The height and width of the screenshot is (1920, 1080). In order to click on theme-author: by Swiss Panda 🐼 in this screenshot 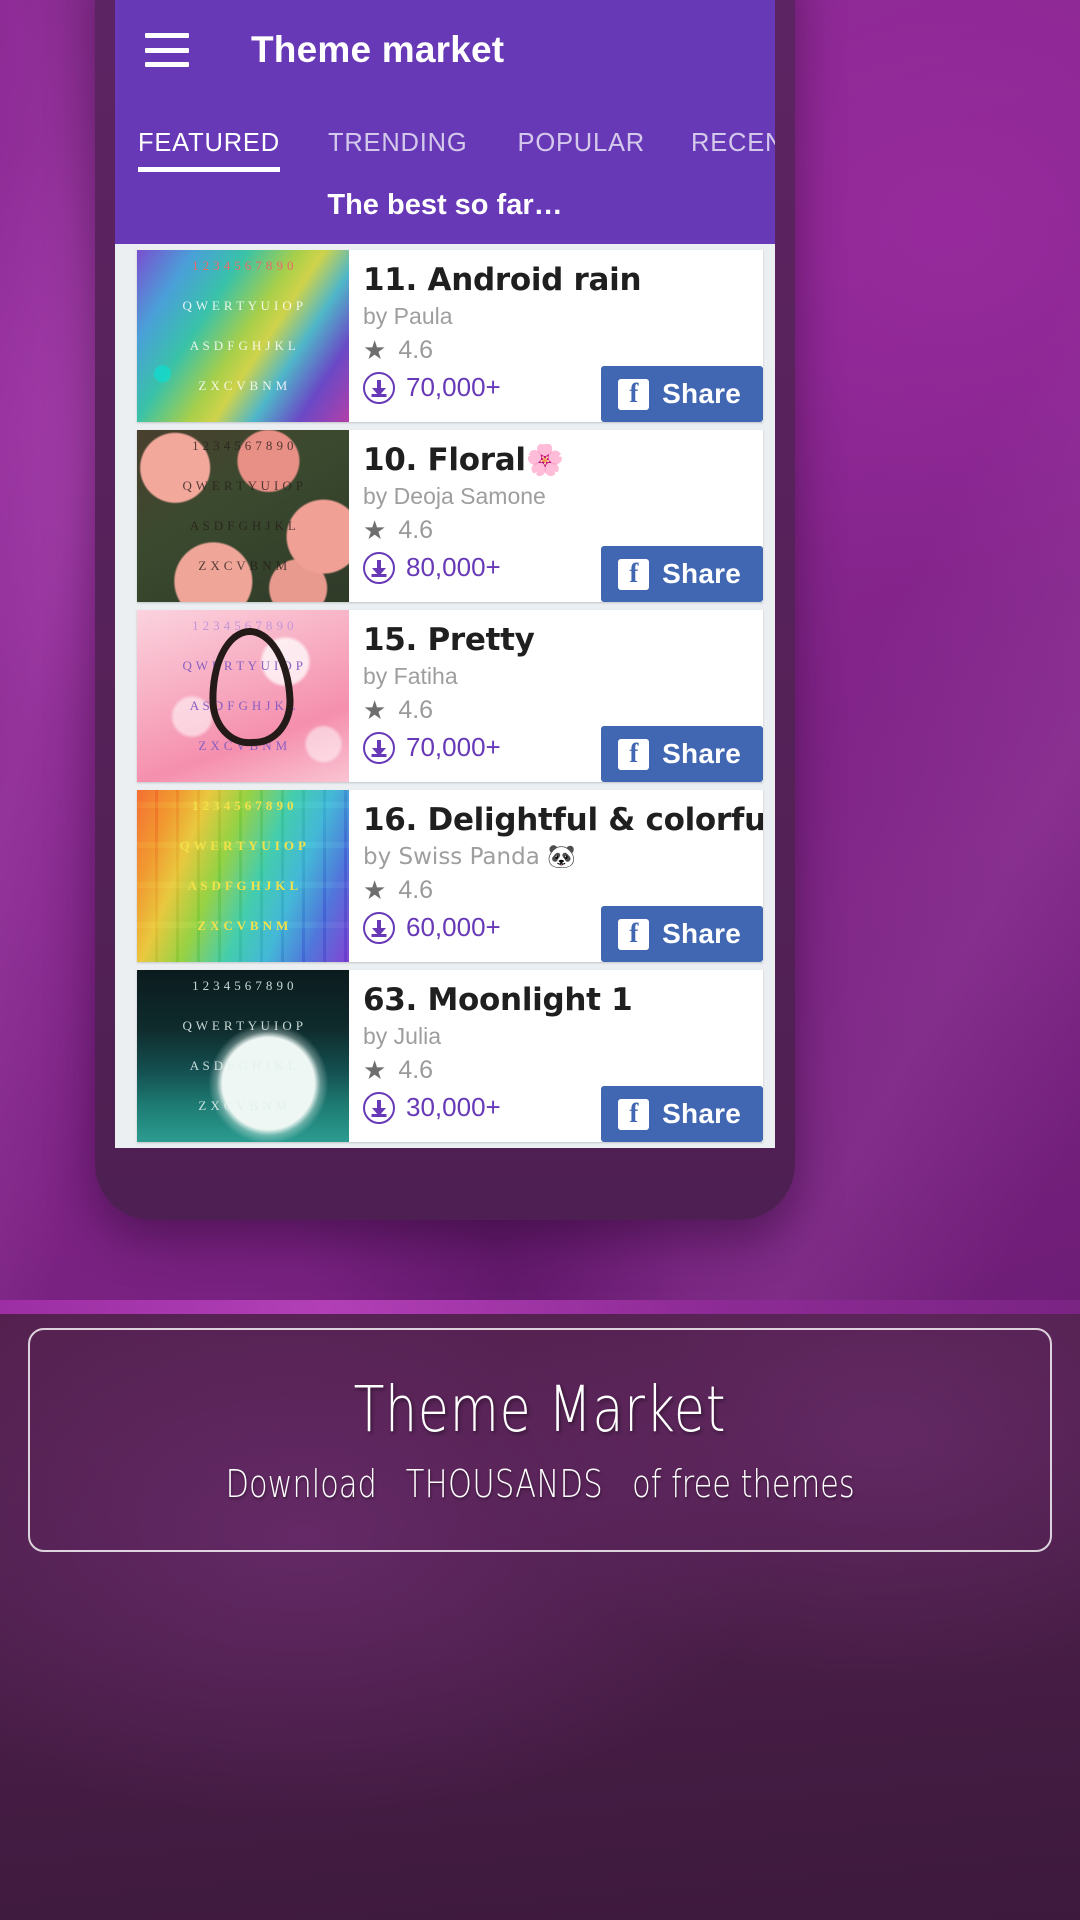, I will do `click(469, 856)`.